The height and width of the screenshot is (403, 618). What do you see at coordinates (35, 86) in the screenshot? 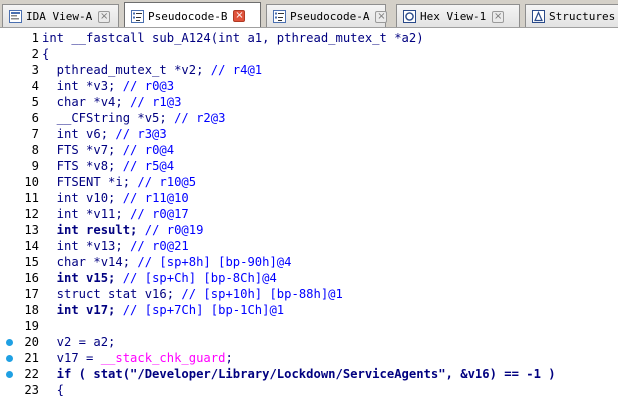
I see `line-number: 4` at bounding box center [35, 86].